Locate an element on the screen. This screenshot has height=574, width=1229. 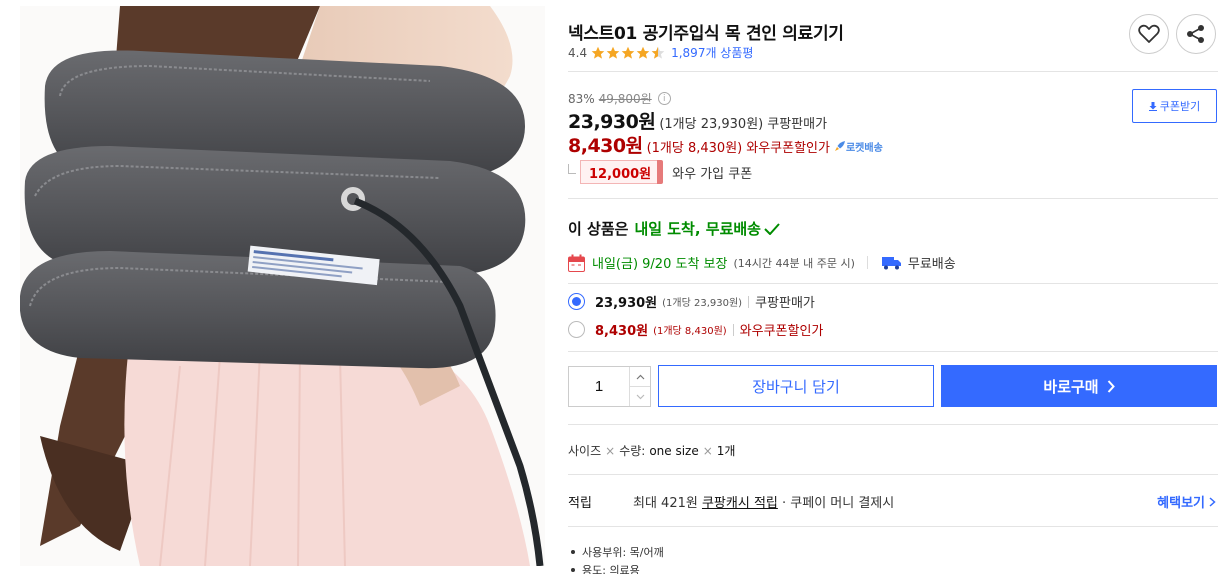
radio-unselected-icon is located at coordinates (576, 329).